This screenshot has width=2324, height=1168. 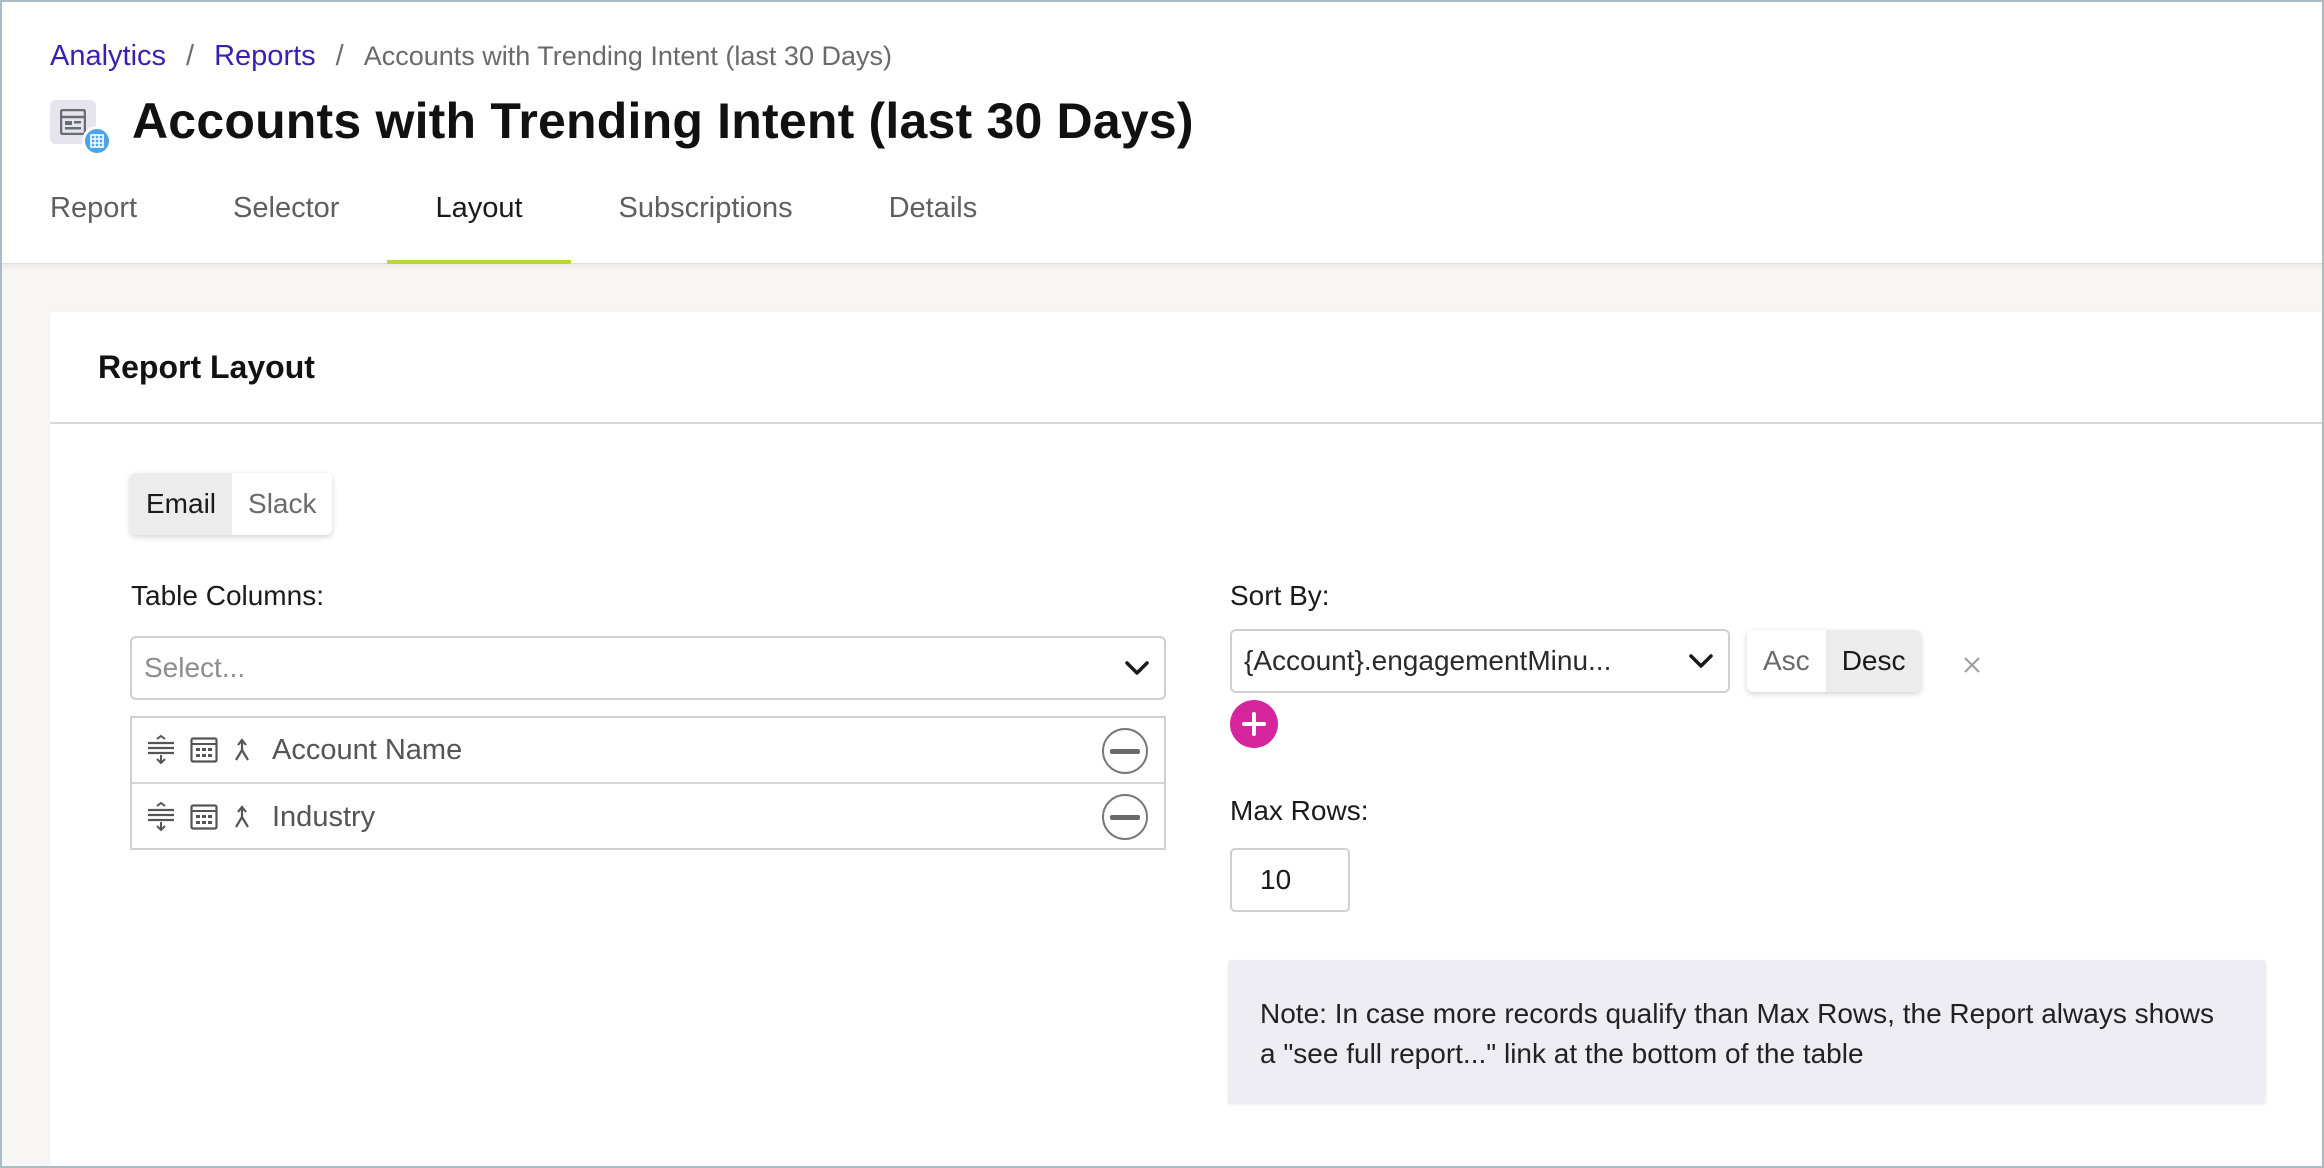 I want to click on sort-order-toggle: Asc Desc, so click(x=1834, y=661).